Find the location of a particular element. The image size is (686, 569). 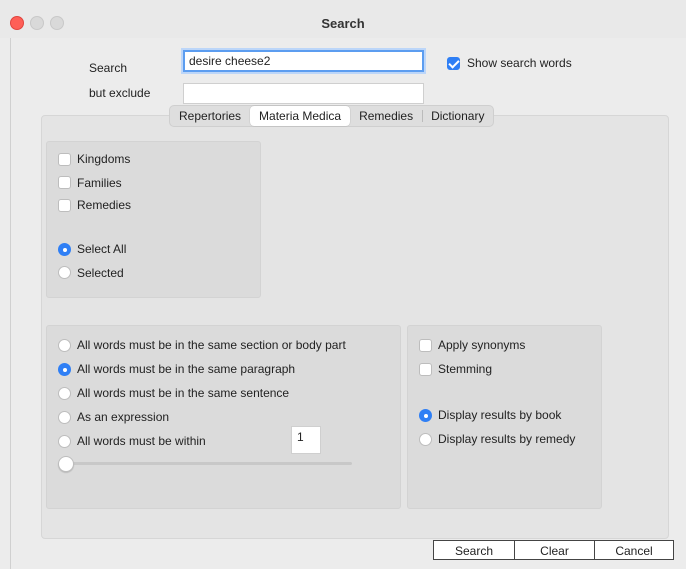

search-button: Search is located at coordinates (474, 550).